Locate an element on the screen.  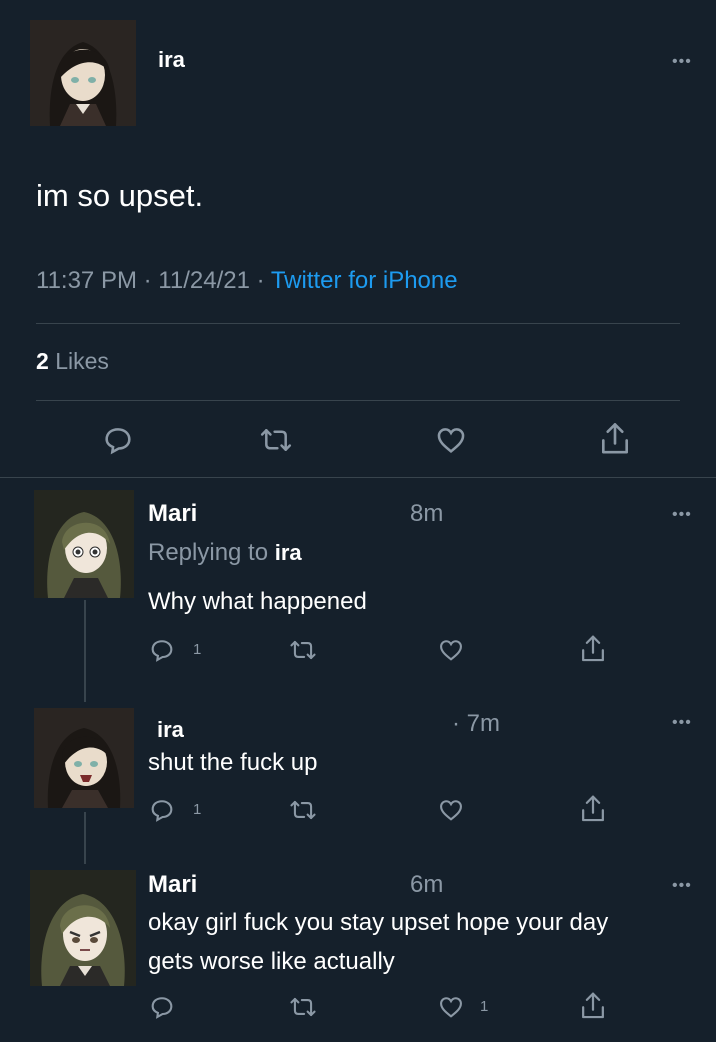
replying-to-label: Replying to is located at coordinates (208, 552).